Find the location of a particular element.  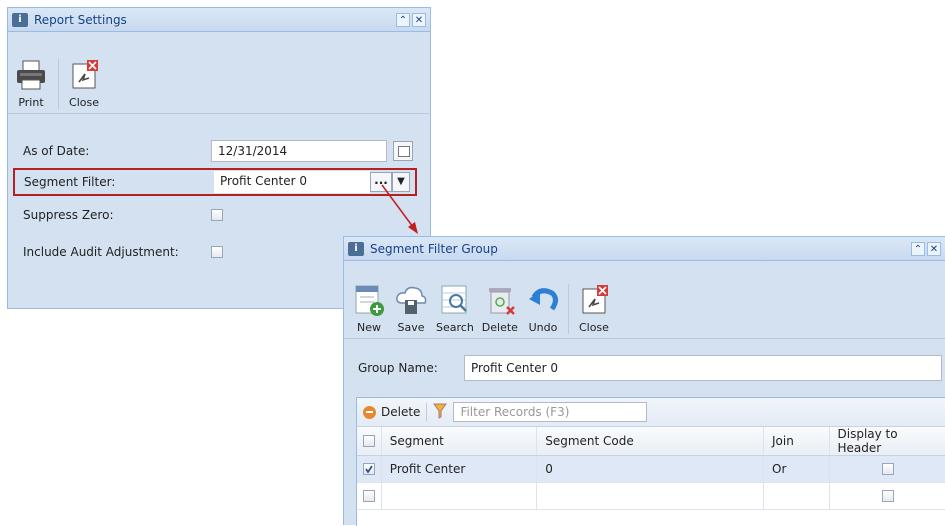

trash-icon is located at coordinates (500, 300).